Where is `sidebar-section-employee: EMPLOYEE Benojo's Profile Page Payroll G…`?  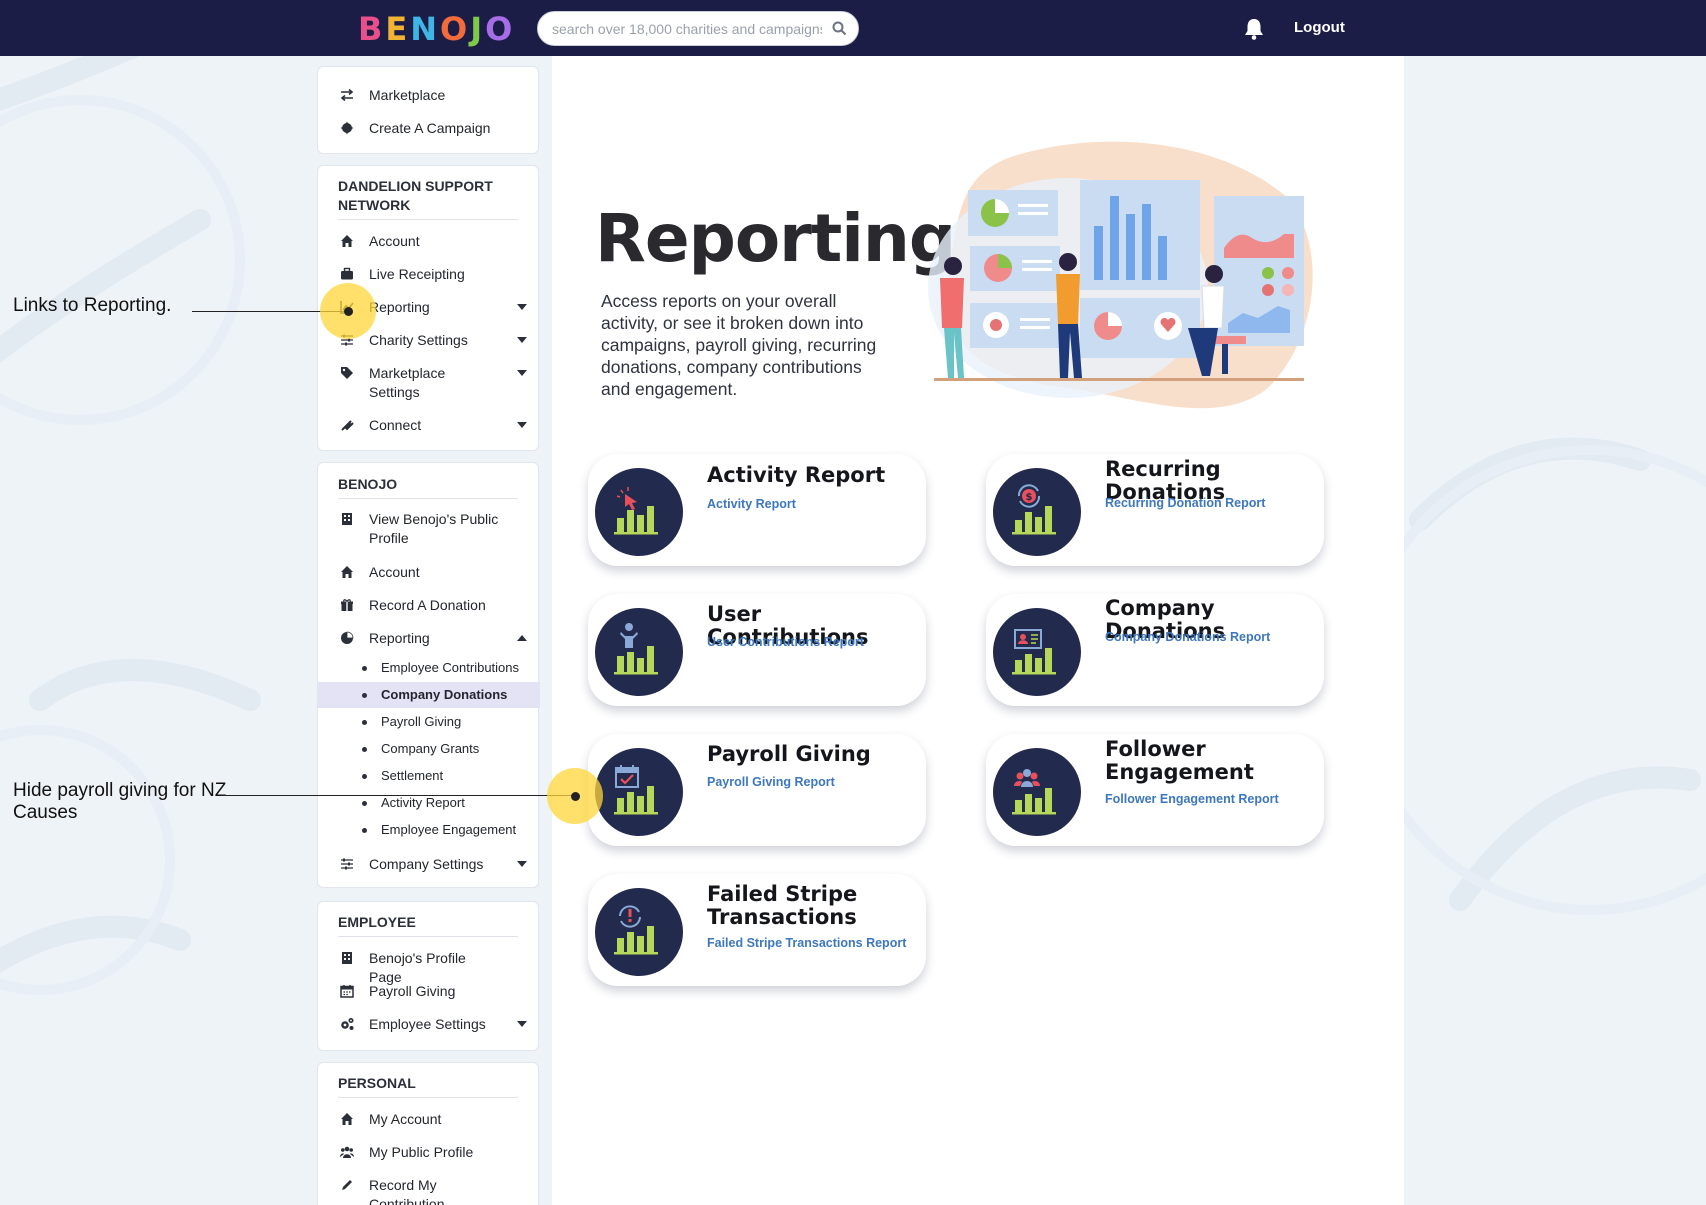 sidebar-section-employee: EMPLOYEE Benojo's Profile Page Payroll G… is located at coordinates (428, 976).